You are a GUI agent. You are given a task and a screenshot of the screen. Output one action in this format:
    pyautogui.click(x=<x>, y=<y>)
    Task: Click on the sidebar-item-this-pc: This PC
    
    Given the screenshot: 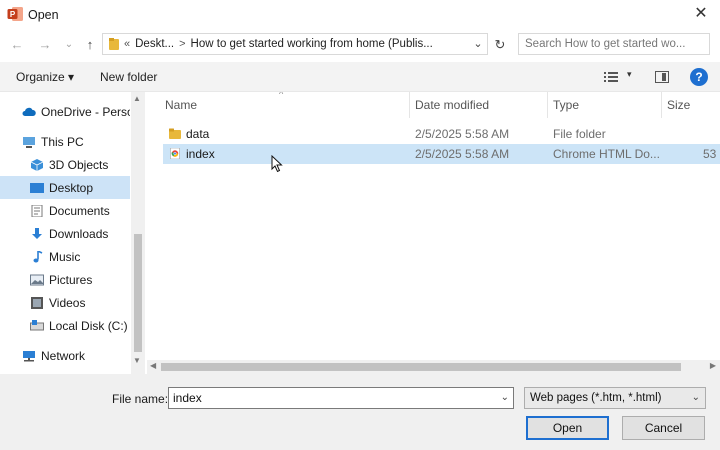 What is the action you would take?
    pyautogui.click(x=65, y=141)
    